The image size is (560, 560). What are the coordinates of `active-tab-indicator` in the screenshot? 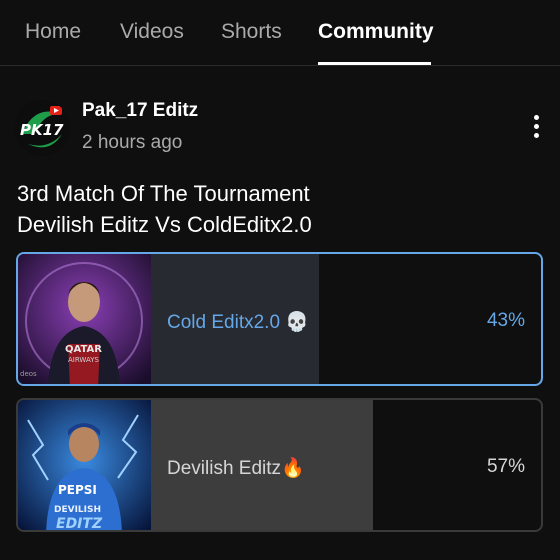 It's located at (374, 63).